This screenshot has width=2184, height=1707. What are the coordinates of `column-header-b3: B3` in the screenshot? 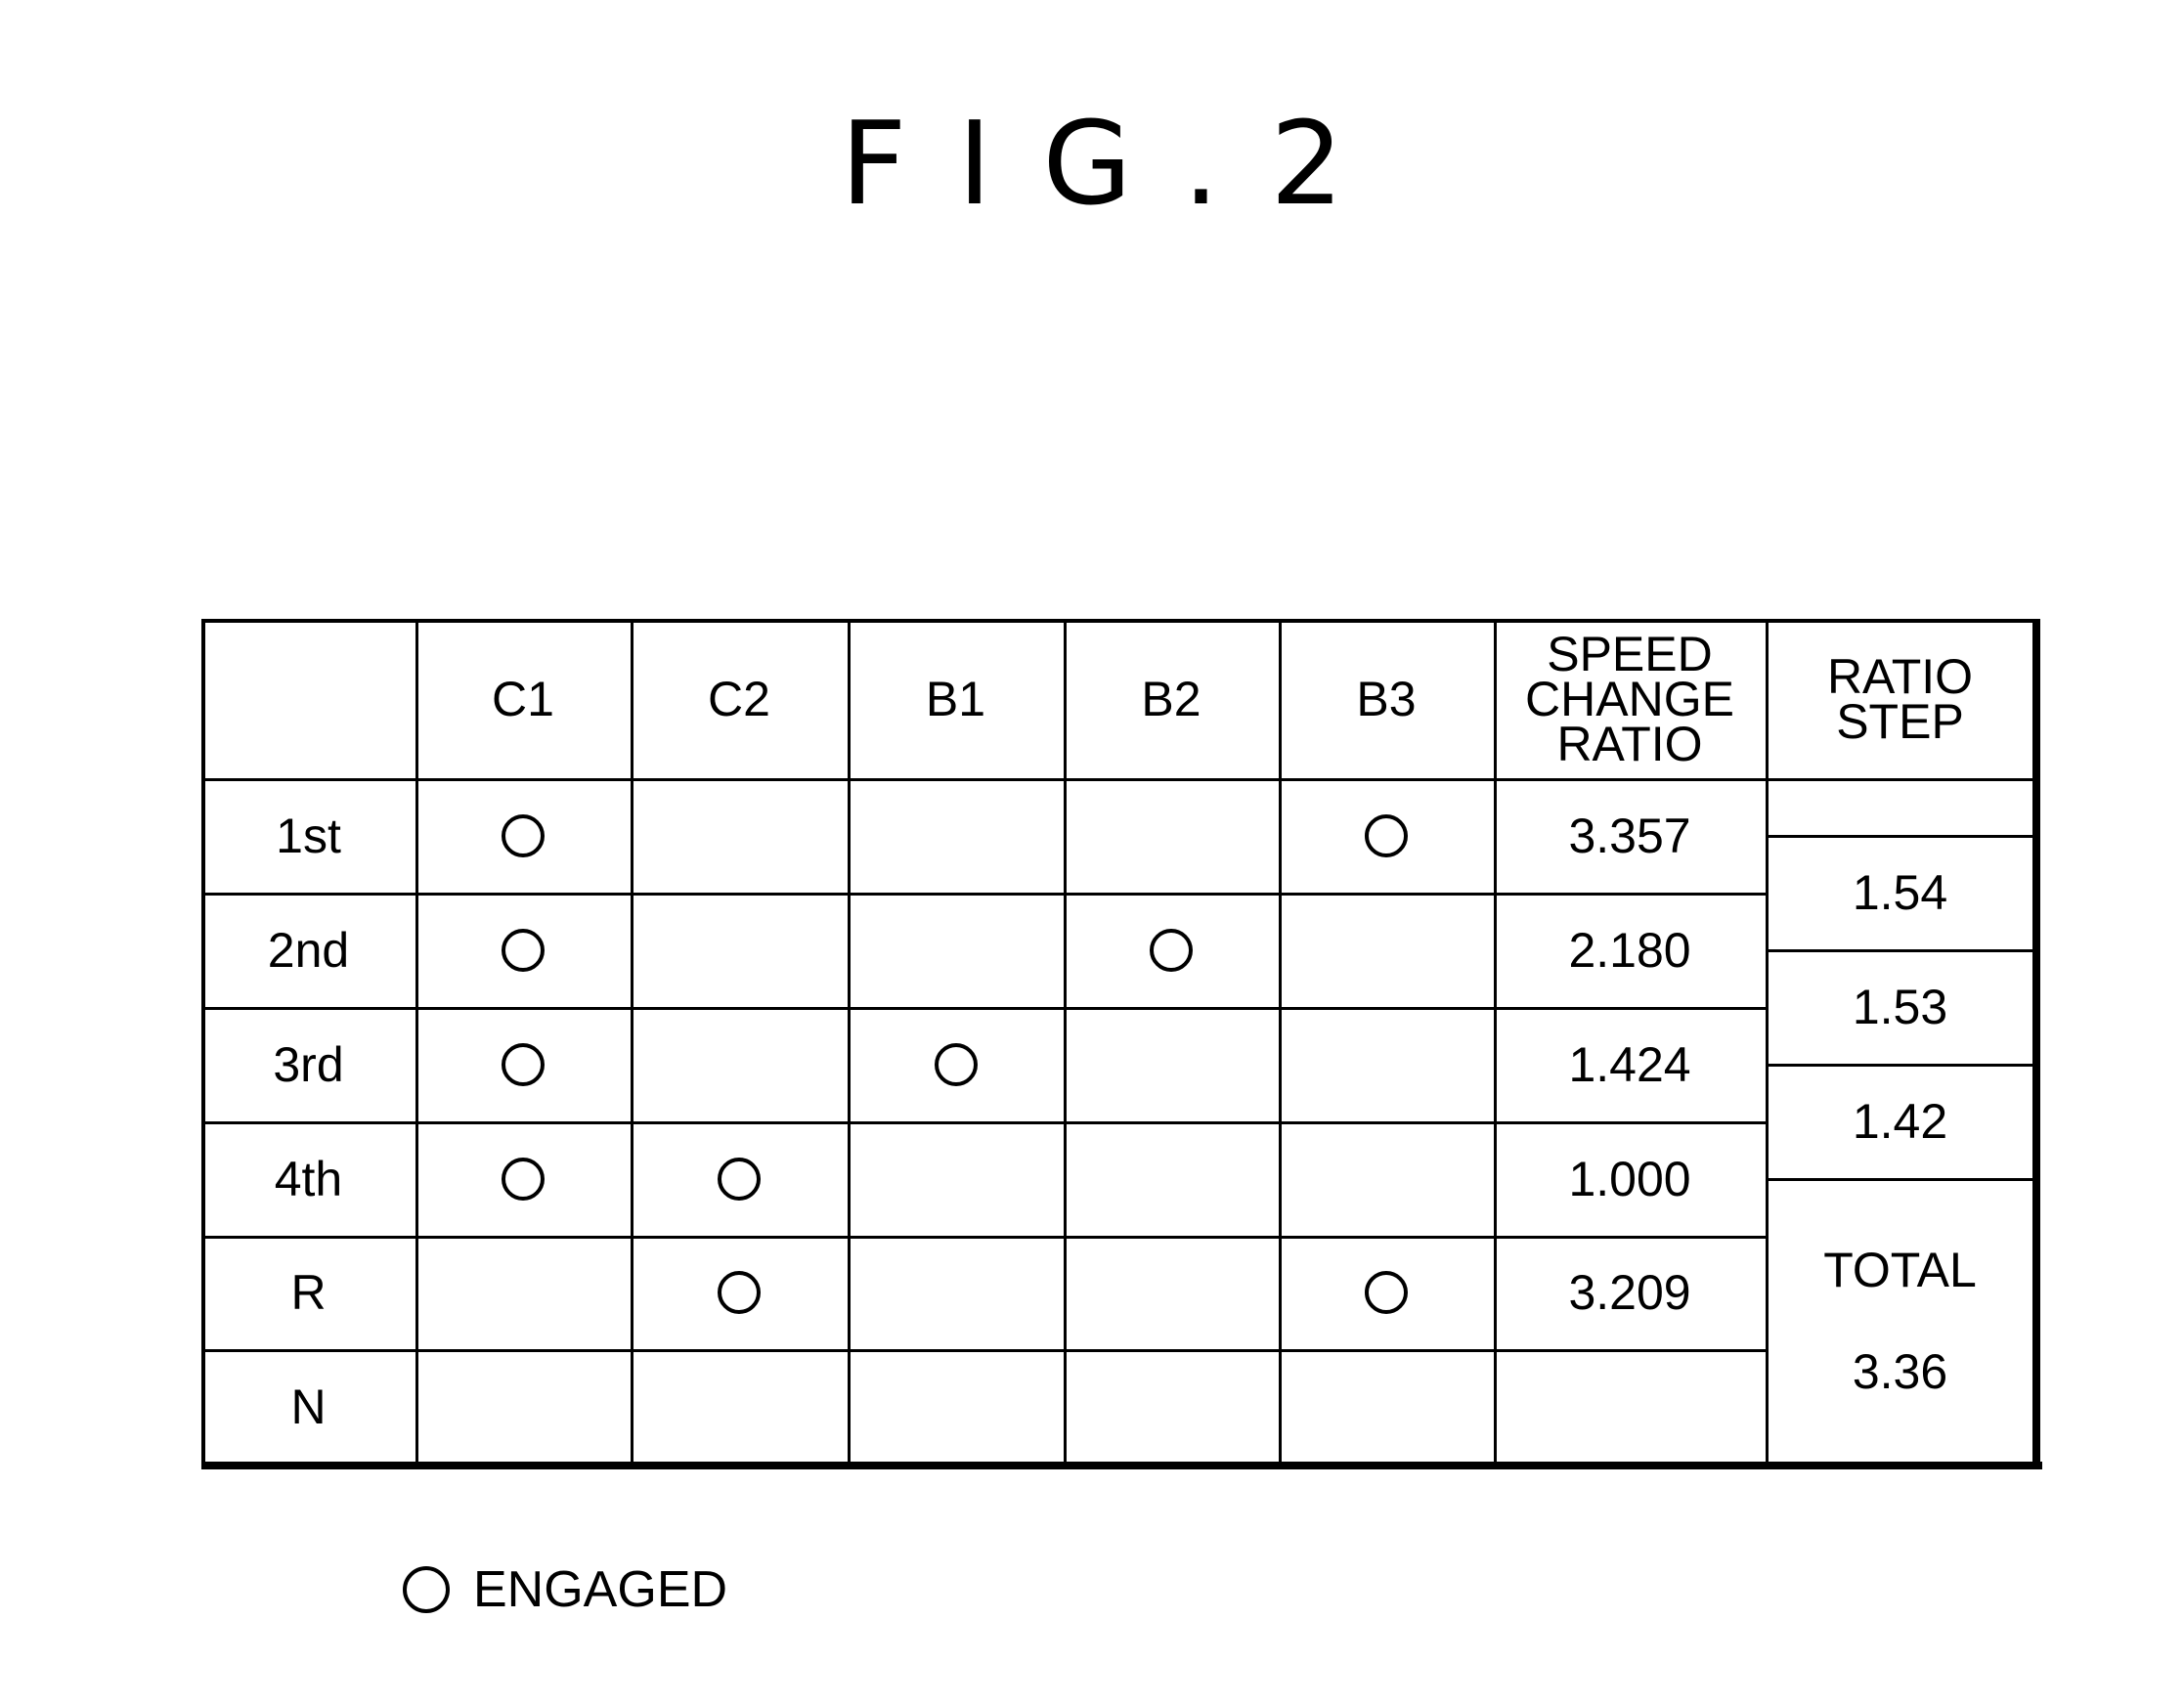 It's located at (1386, 698).